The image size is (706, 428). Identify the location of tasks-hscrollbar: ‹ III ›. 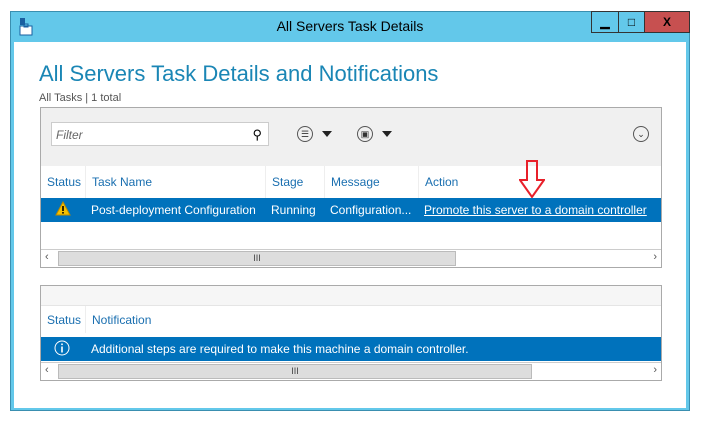
(351, 258).